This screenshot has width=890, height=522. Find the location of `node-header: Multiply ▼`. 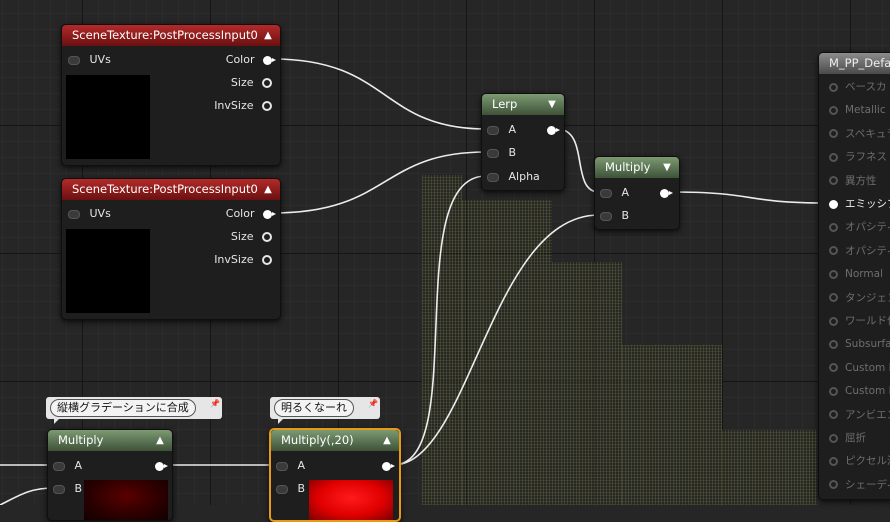

node-header: Multiply ▼ is located at coordinates (637, 167).